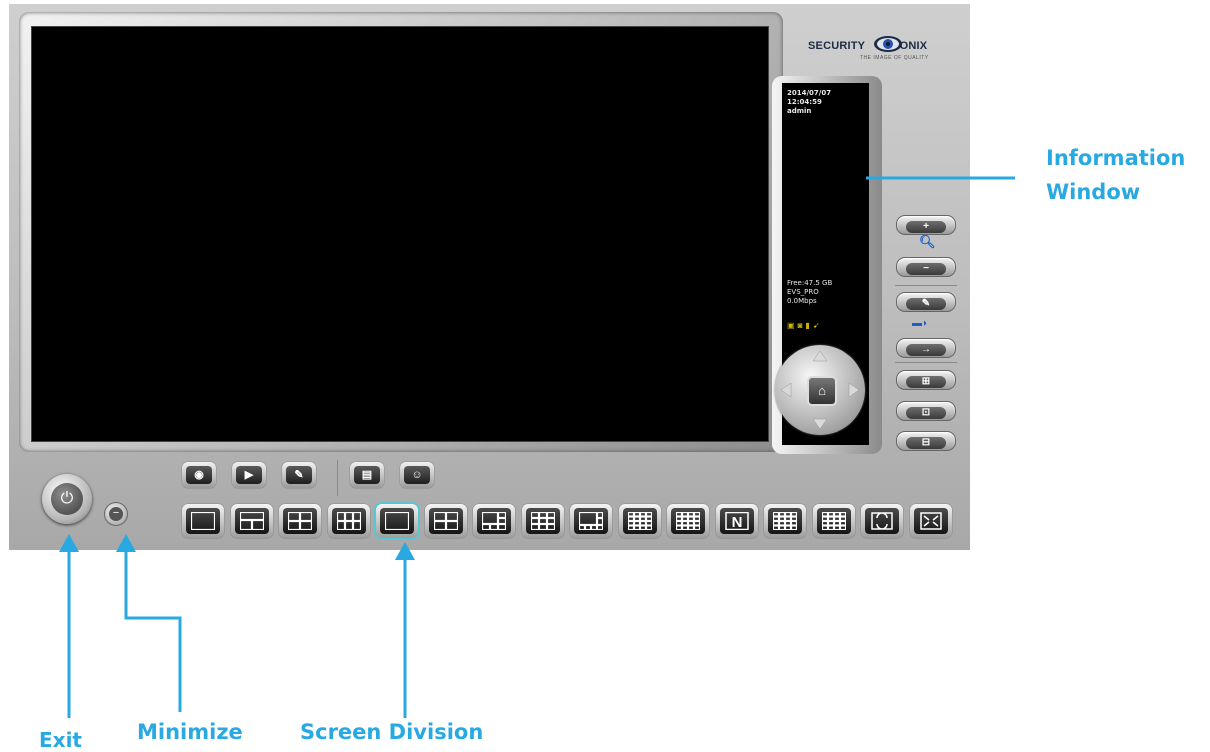 The height and width of the screenshot is (752, 1210). I want to click on callout-information-line2: Window, so click(1093, 192).